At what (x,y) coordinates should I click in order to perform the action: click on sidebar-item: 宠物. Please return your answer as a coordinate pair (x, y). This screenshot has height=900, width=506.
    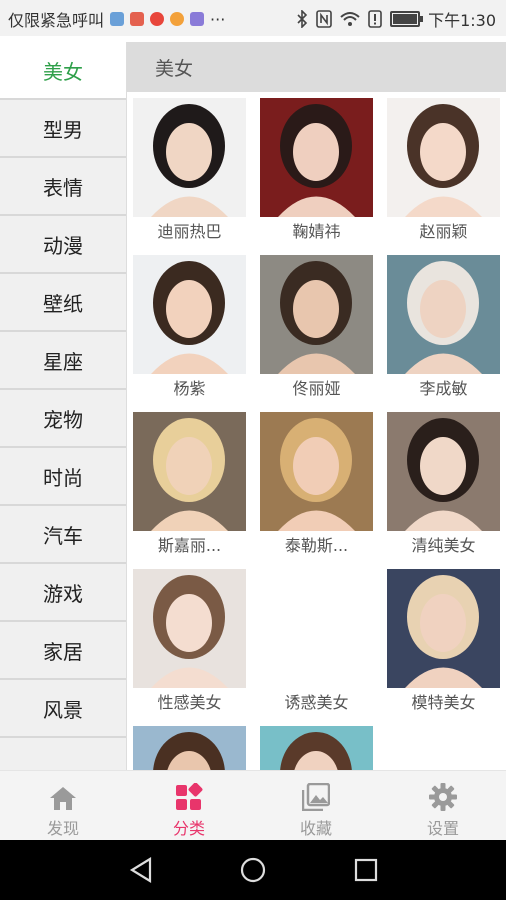
    Looking at the image, I should click on (63, 419).